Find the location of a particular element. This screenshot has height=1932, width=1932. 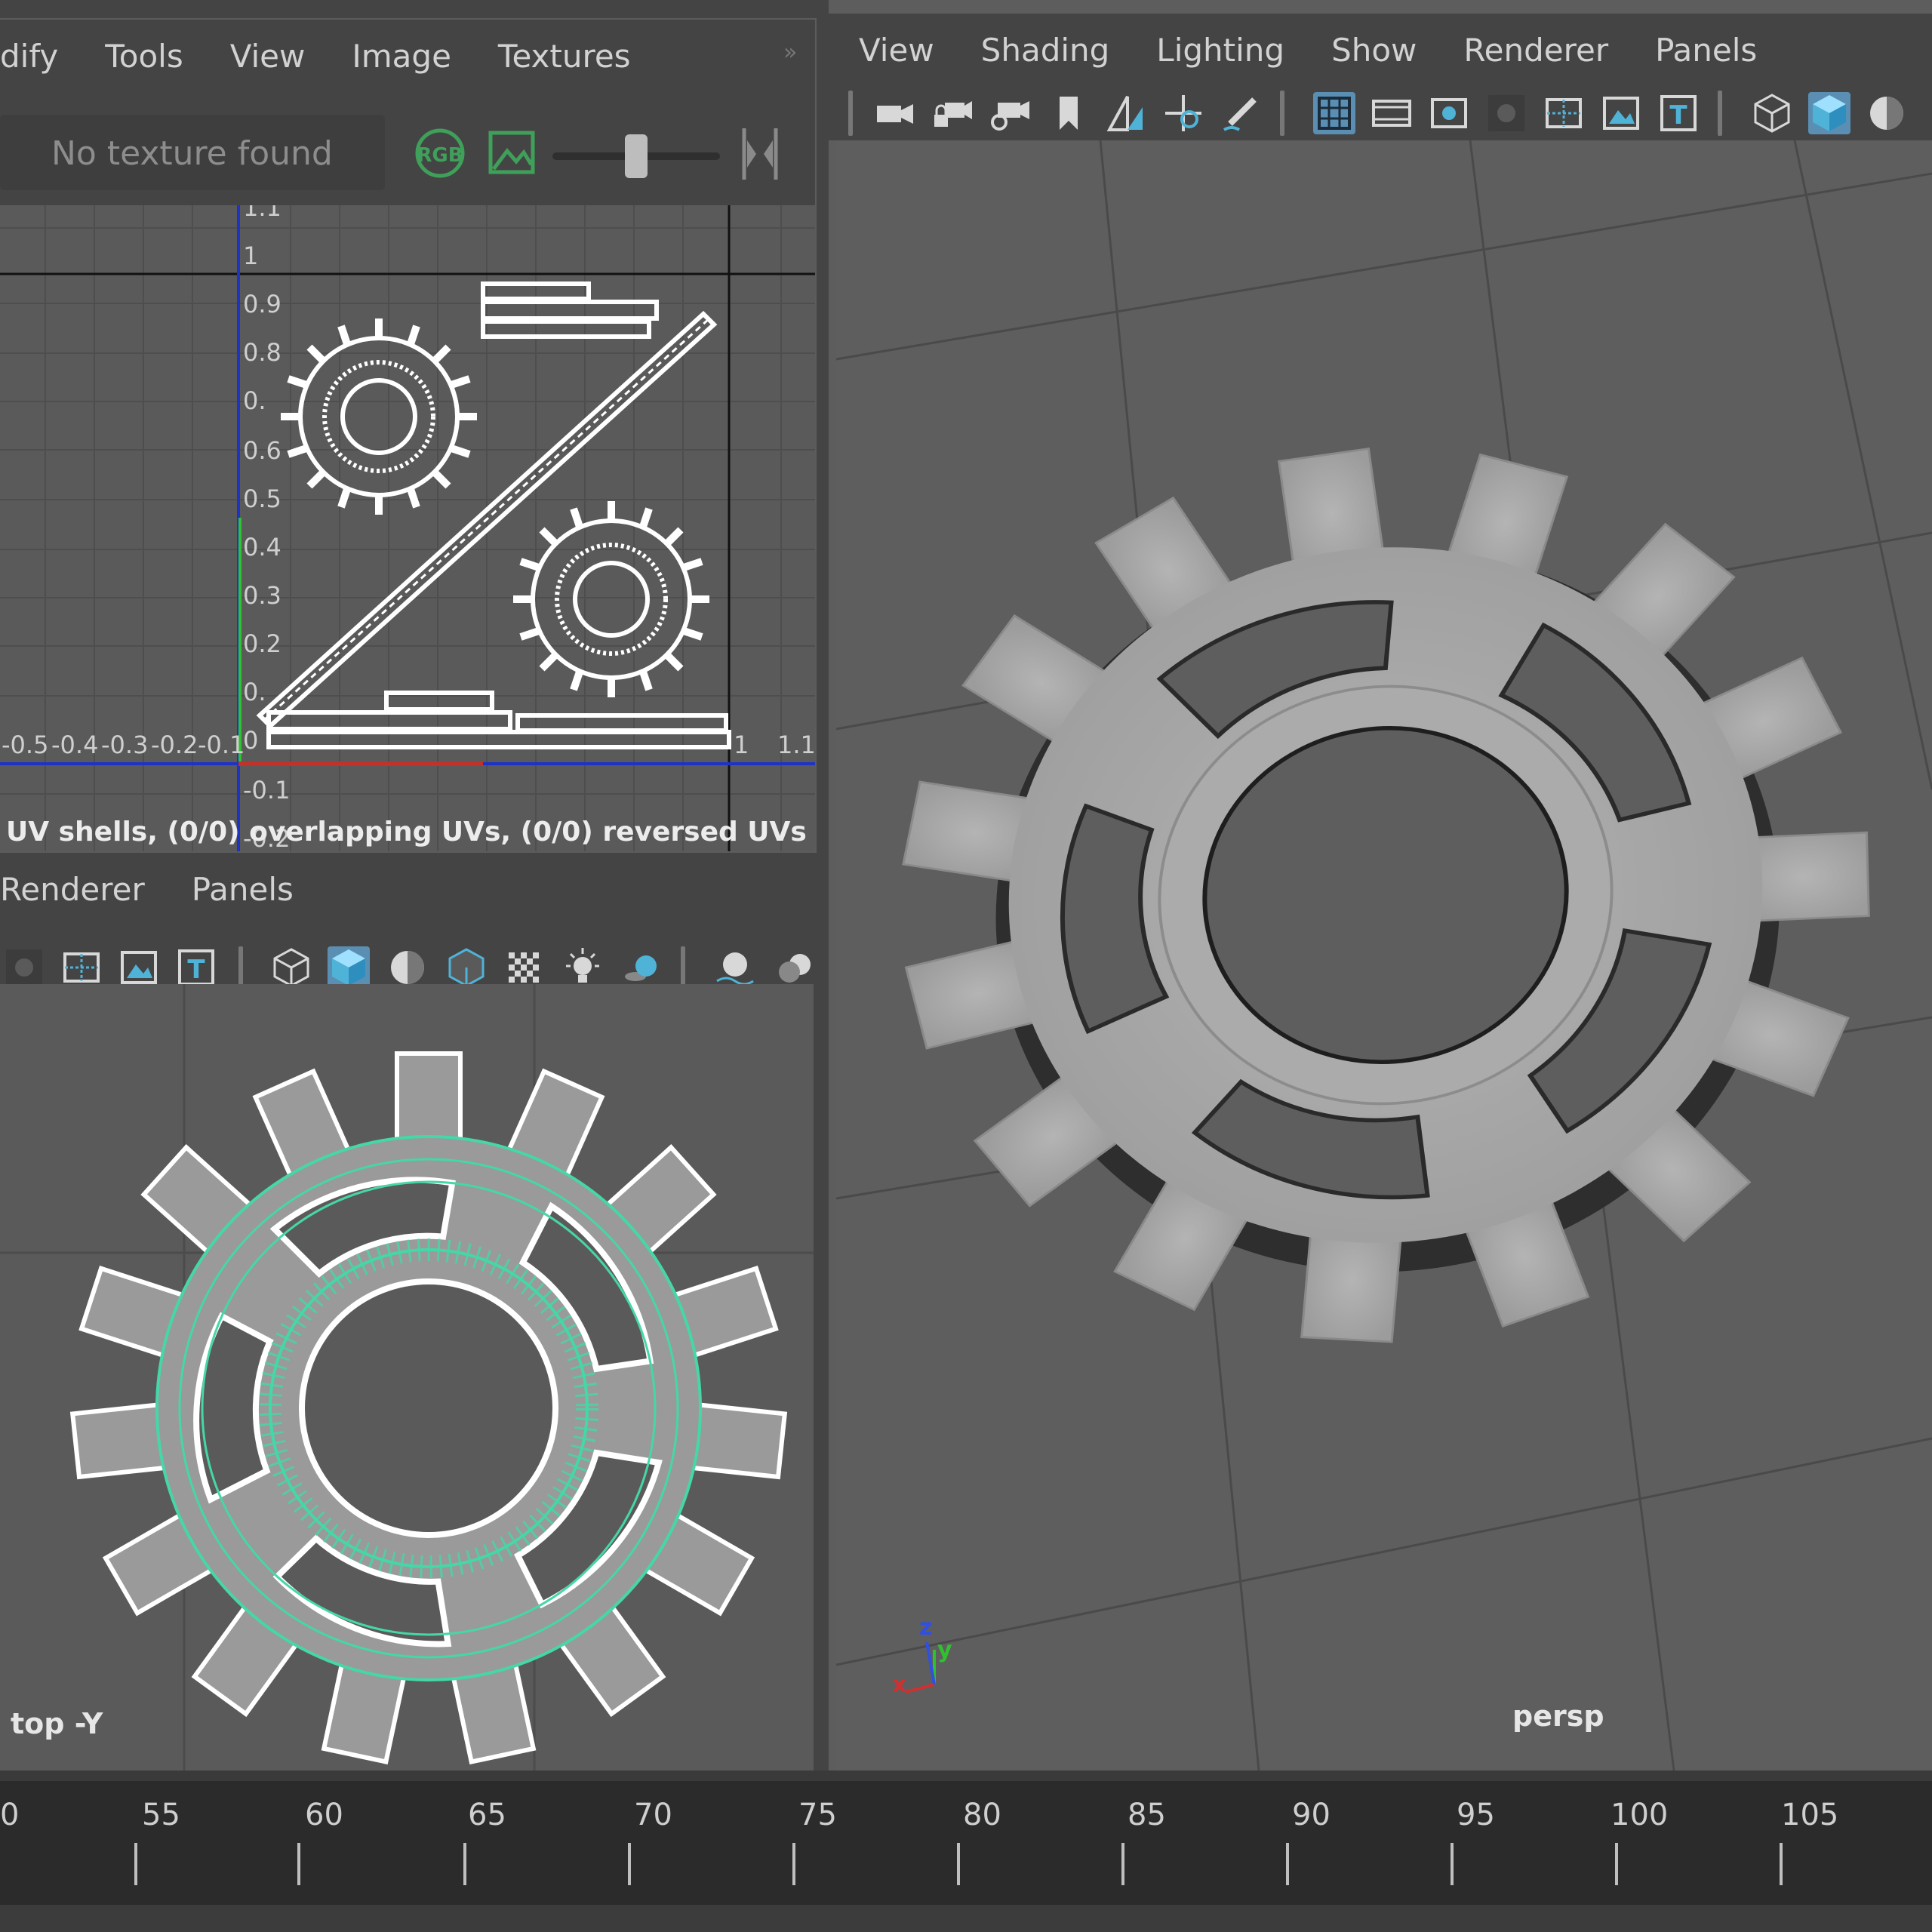

uv-tick-u-neg-0-2: -0.2 is located at coordinates (174, 745).